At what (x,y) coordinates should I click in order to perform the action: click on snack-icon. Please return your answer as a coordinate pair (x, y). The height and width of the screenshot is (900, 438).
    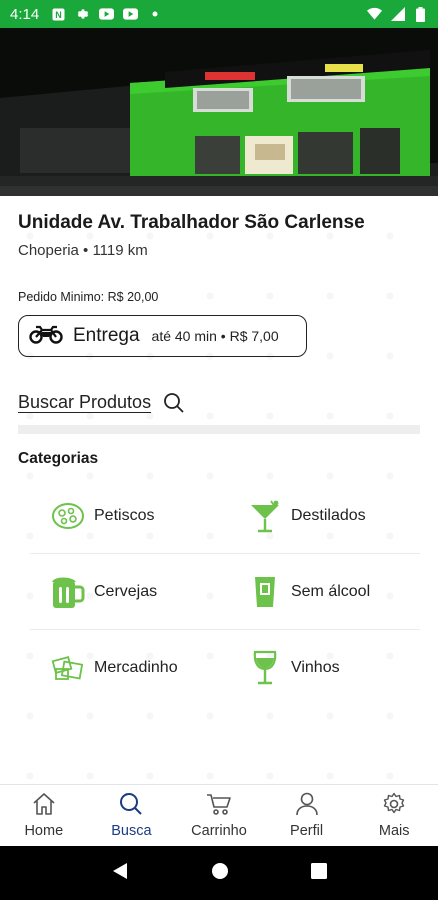
    Looking at the image, I should click on (68, 516).